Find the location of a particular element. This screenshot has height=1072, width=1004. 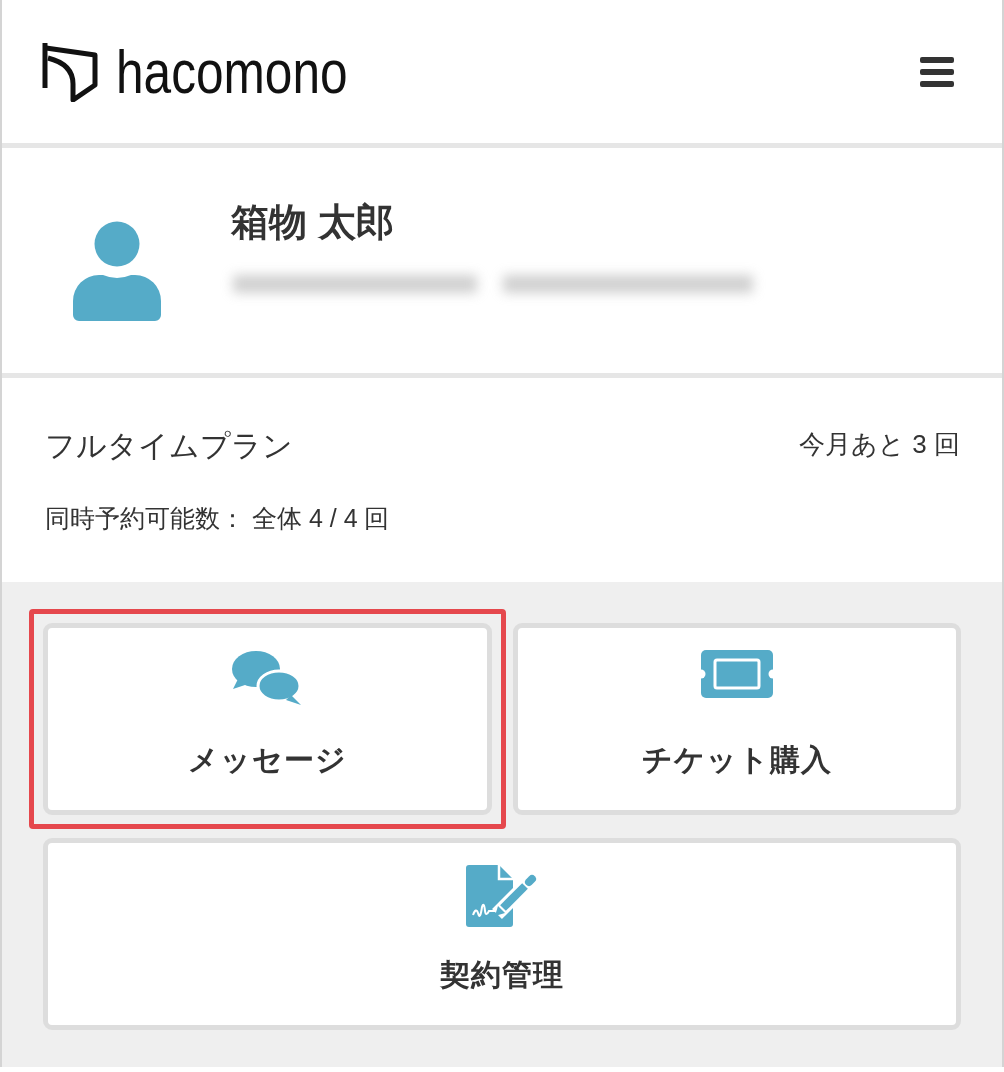

menu-tile: メッセージ is located at coordinates (267, 719).